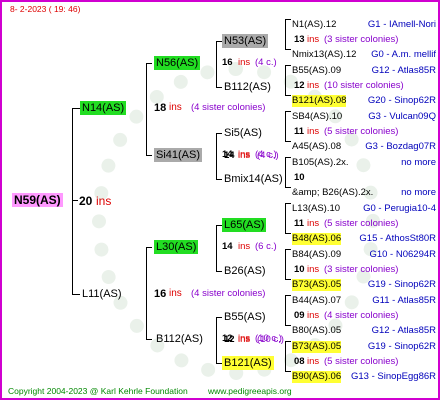 This screenshot has width=440, height=400. I want to click on gen3-node: L65(AS), so click(244, 225).